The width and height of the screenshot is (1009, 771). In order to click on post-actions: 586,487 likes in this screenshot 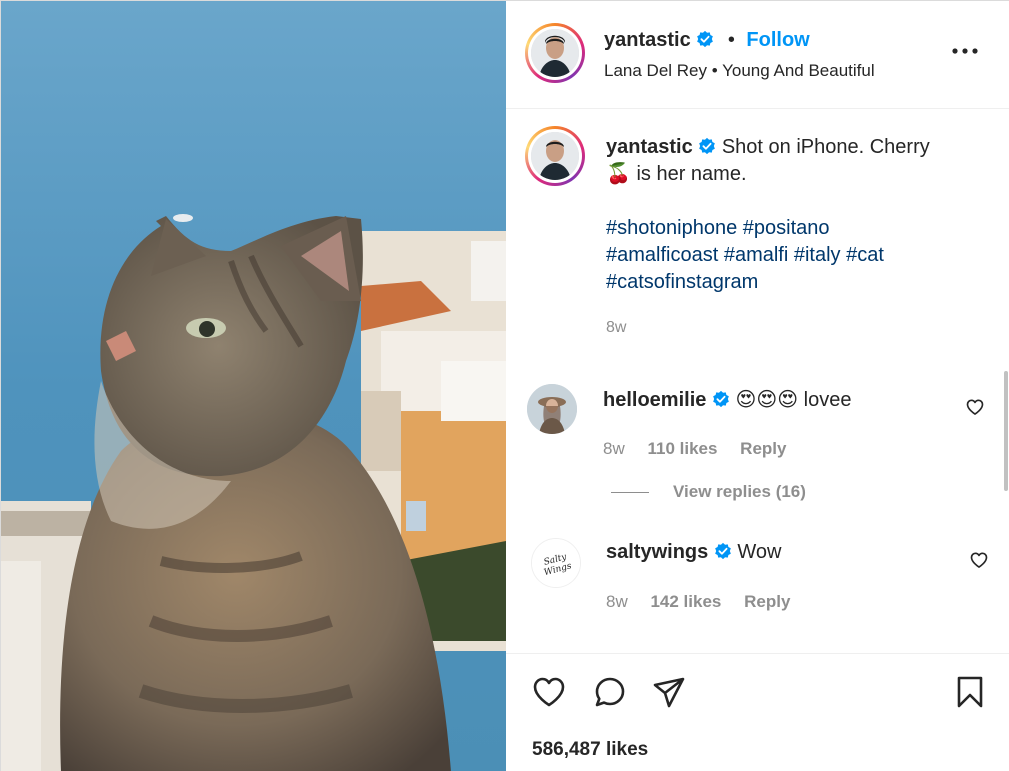, I will do `click(757, 712)`.